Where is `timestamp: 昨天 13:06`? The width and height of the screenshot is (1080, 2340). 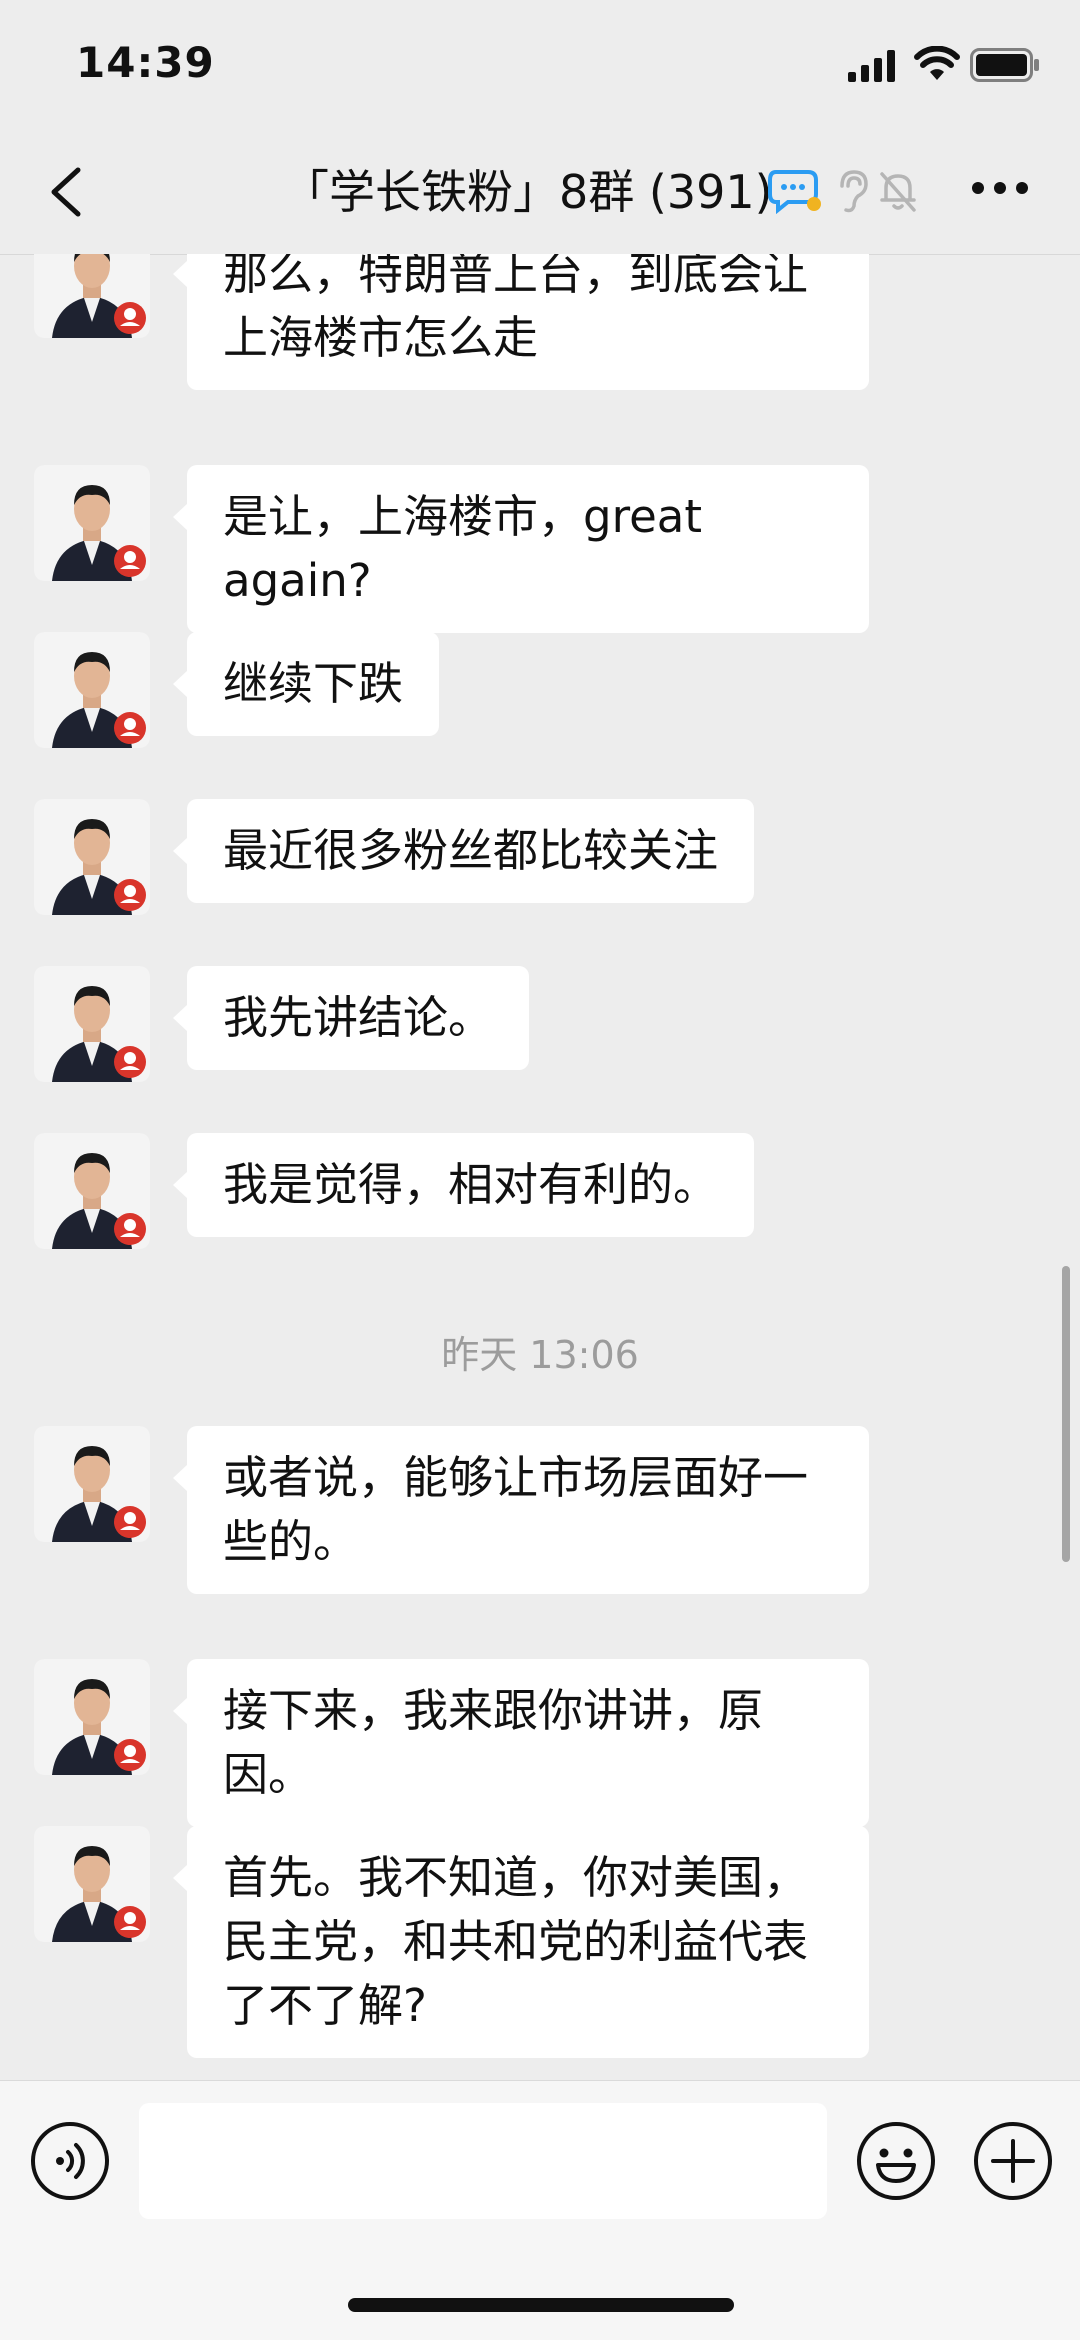
timestamp: 昨天 13:06 is located at coordinates (540, 1355).